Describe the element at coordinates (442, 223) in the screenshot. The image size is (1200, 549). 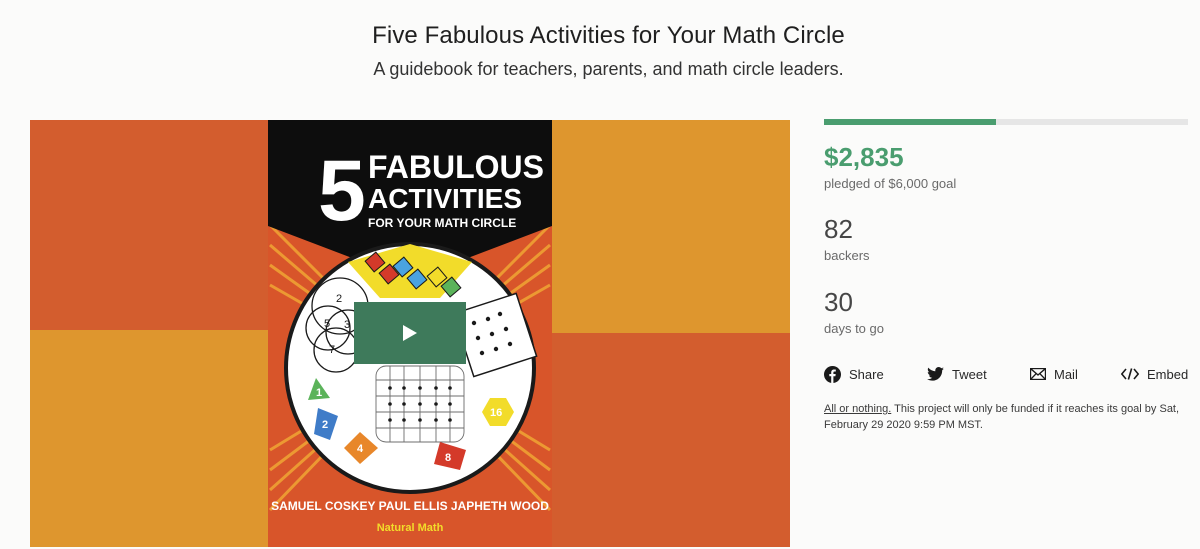
I see `cover-line3: FOR YOUR MATH CIRCLE` at that location.